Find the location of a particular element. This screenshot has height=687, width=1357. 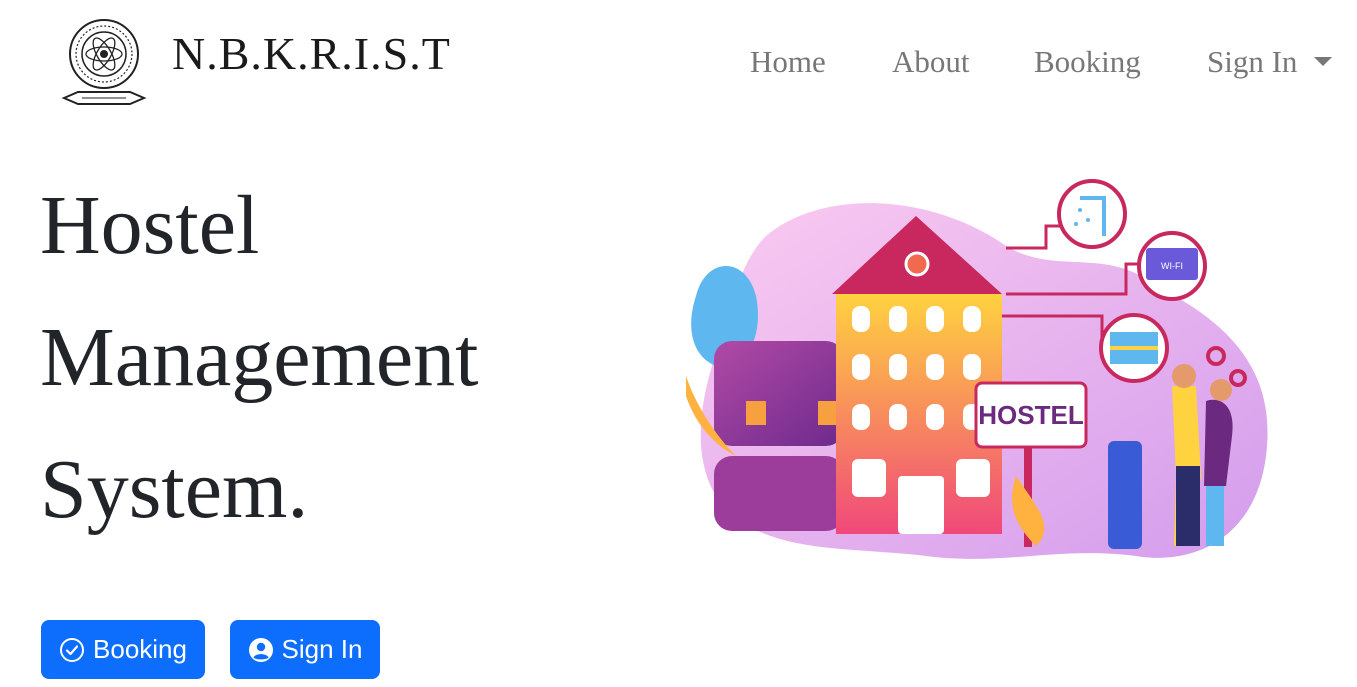

signin-button: Sign In is located at coordinates (305, 649).